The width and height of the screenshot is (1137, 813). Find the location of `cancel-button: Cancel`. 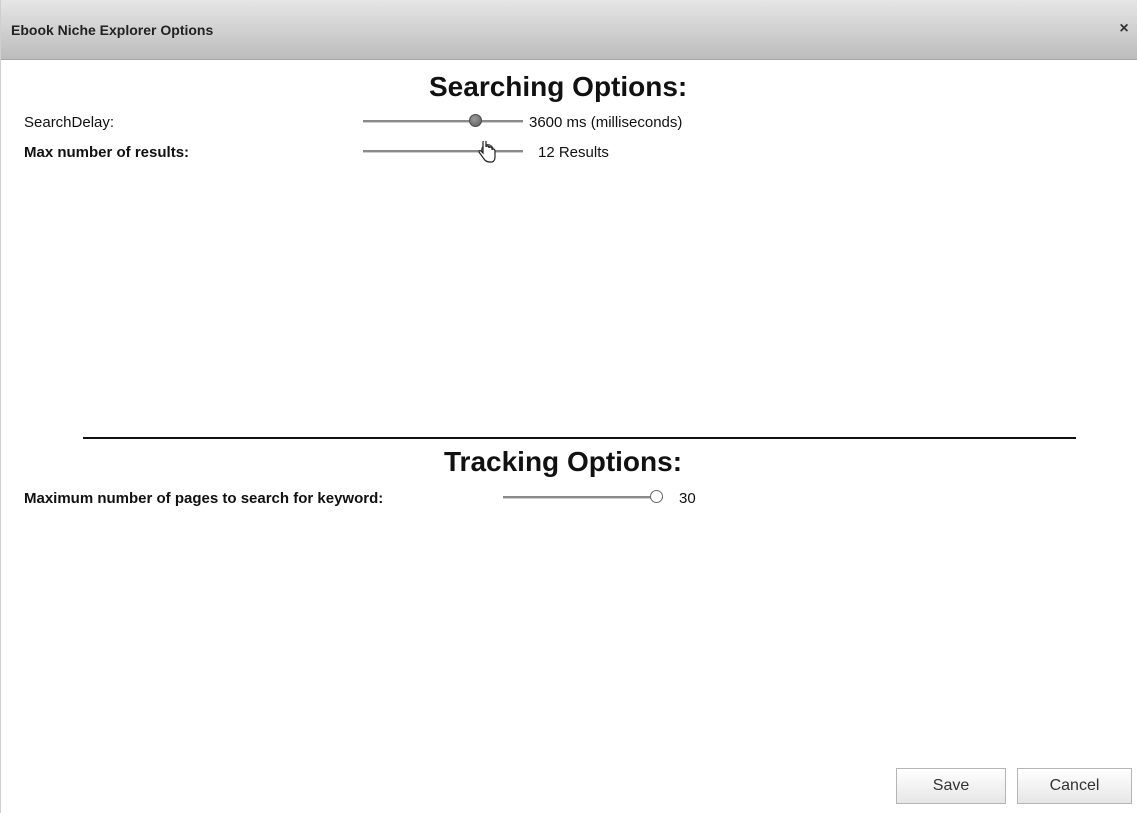

cancel-button: Cancel is located at coordinates (1074, 786).